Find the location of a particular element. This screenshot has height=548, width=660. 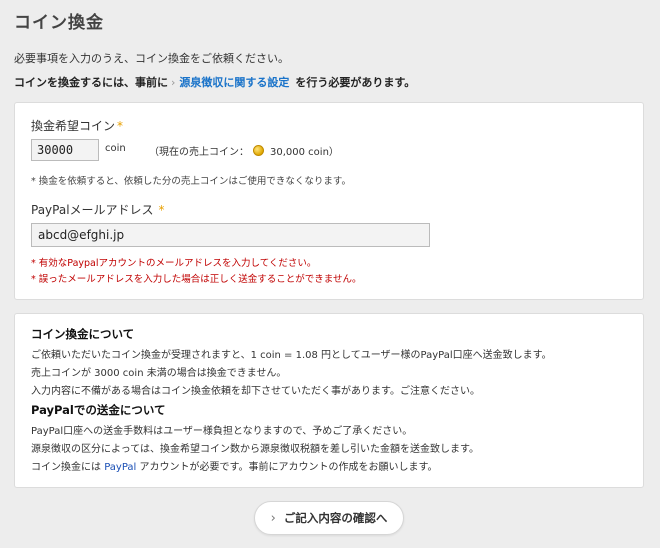

confirm-button-label: ご記入内容の確認へ is located at coordinates (335, 518).